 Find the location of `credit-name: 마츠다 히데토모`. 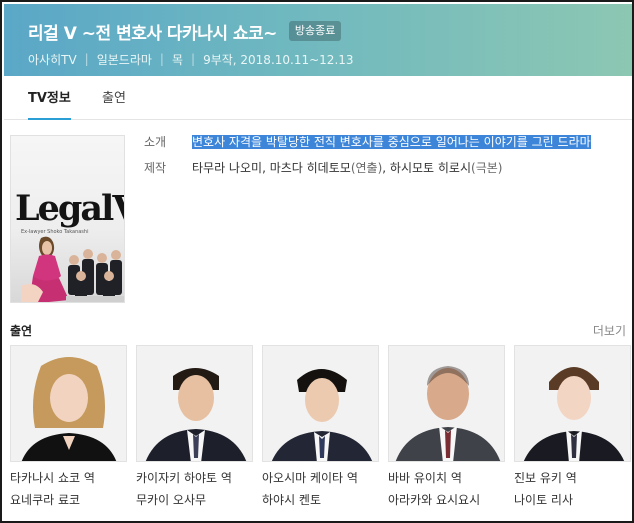

credit-name: 마츠다 히데토모 is located at coordinates (310, 168).